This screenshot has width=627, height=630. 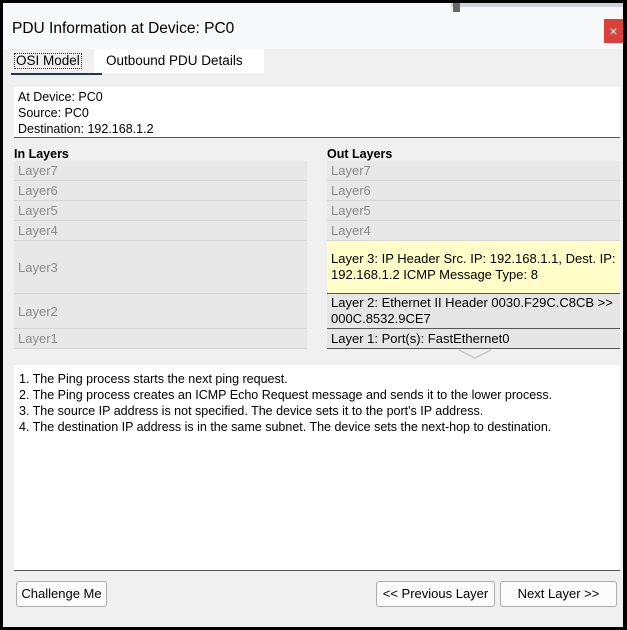 What do you see at coordinates (86, 129) in the screenshot?
I see `destination-text: Destination: 192.168.1.2` at bounding box center [86, 129].